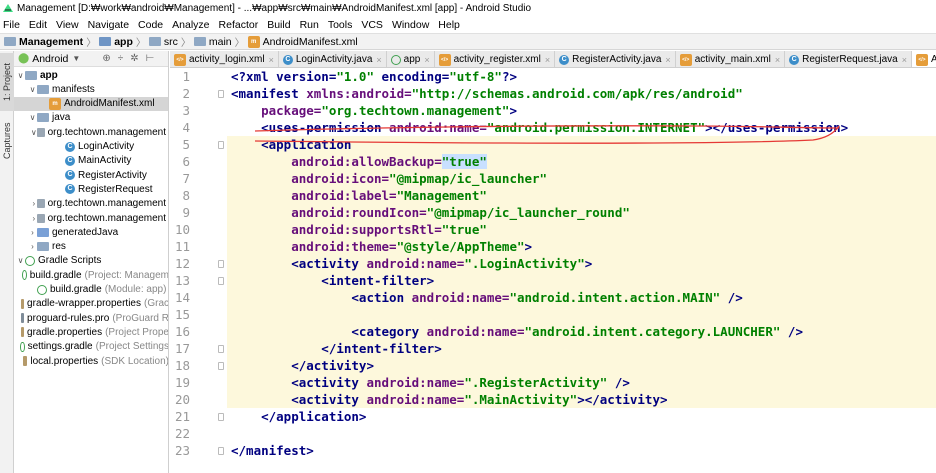 Image resolution: width=936 pixels, height=473 pixels. What do you see at coordinates (91, 347) in the screenshot?
I see `tree-item: settings.gradle (Project Settings` at bounding box center [91, 347].